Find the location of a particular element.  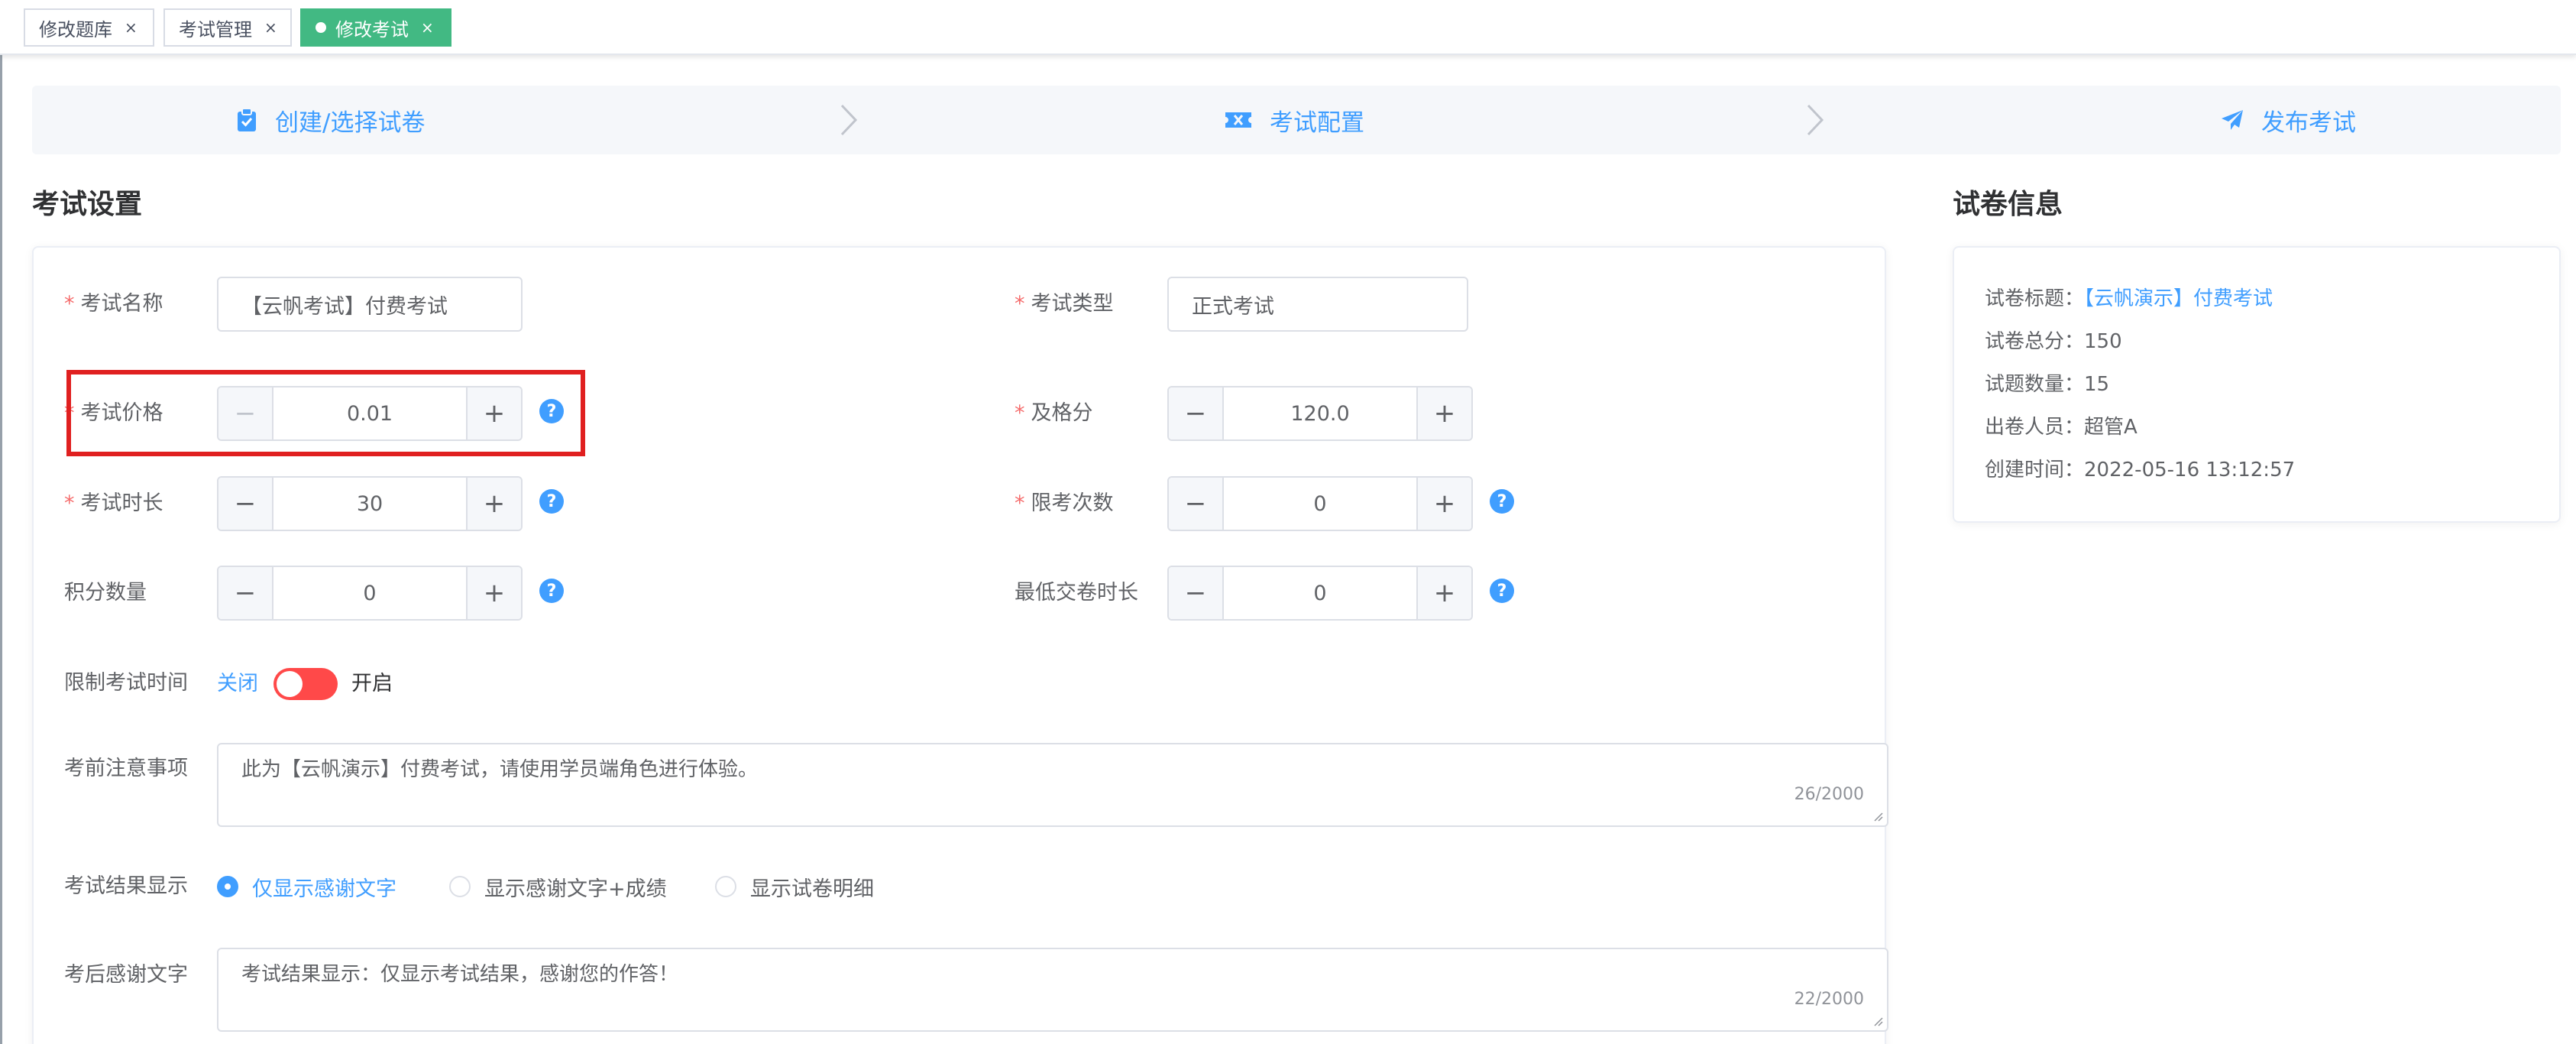

exam-name-input: 【云帆考试】付费考试 is located at coordinates (370, 304).